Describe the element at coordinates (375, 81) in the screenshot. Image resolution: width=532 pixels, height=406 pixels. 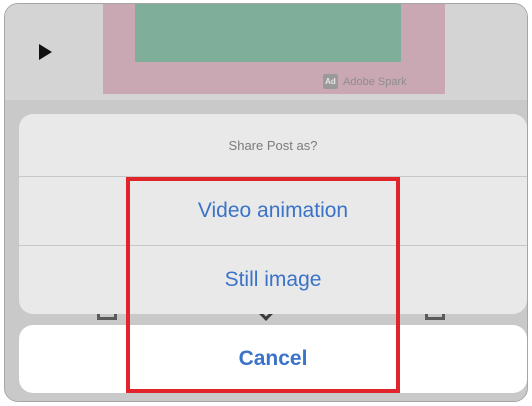
I see `adobe-spark-label: Adobe Spark` at that location.